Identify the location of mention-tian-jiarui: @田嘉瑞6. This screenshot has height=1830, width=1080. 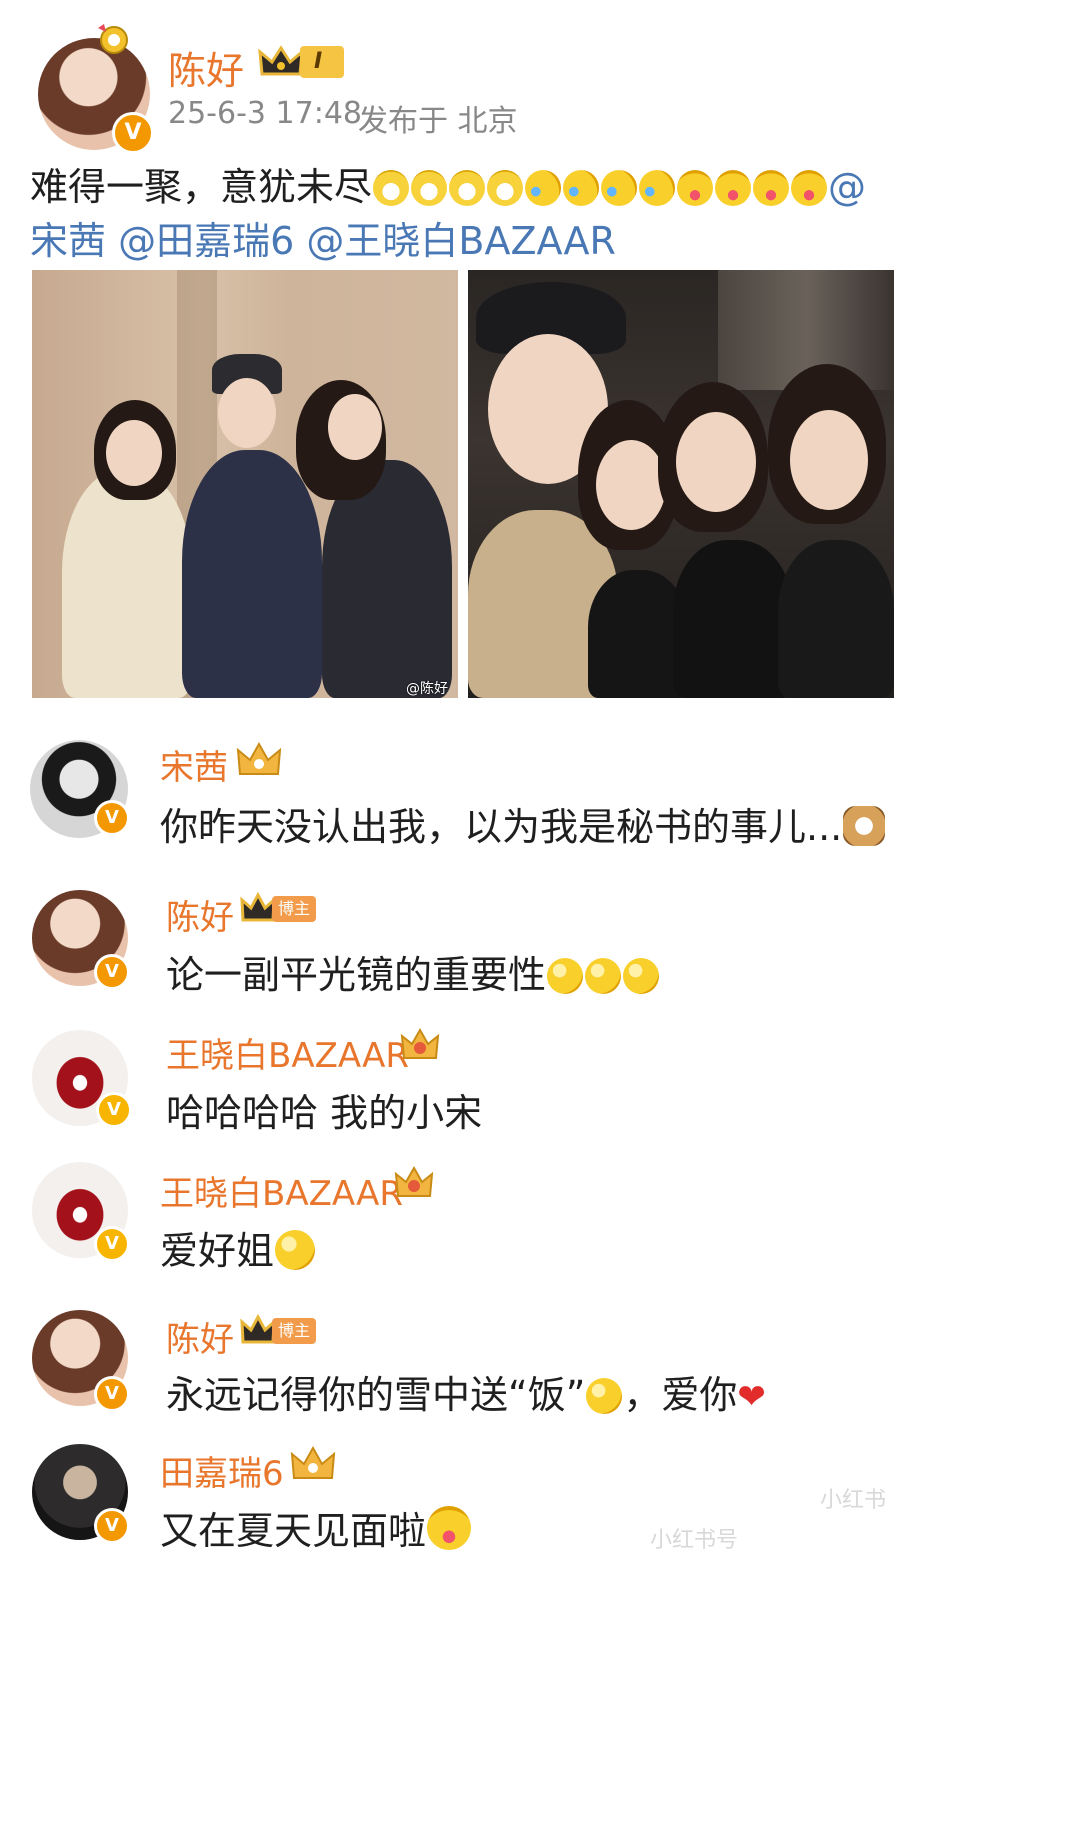
(206, 241).